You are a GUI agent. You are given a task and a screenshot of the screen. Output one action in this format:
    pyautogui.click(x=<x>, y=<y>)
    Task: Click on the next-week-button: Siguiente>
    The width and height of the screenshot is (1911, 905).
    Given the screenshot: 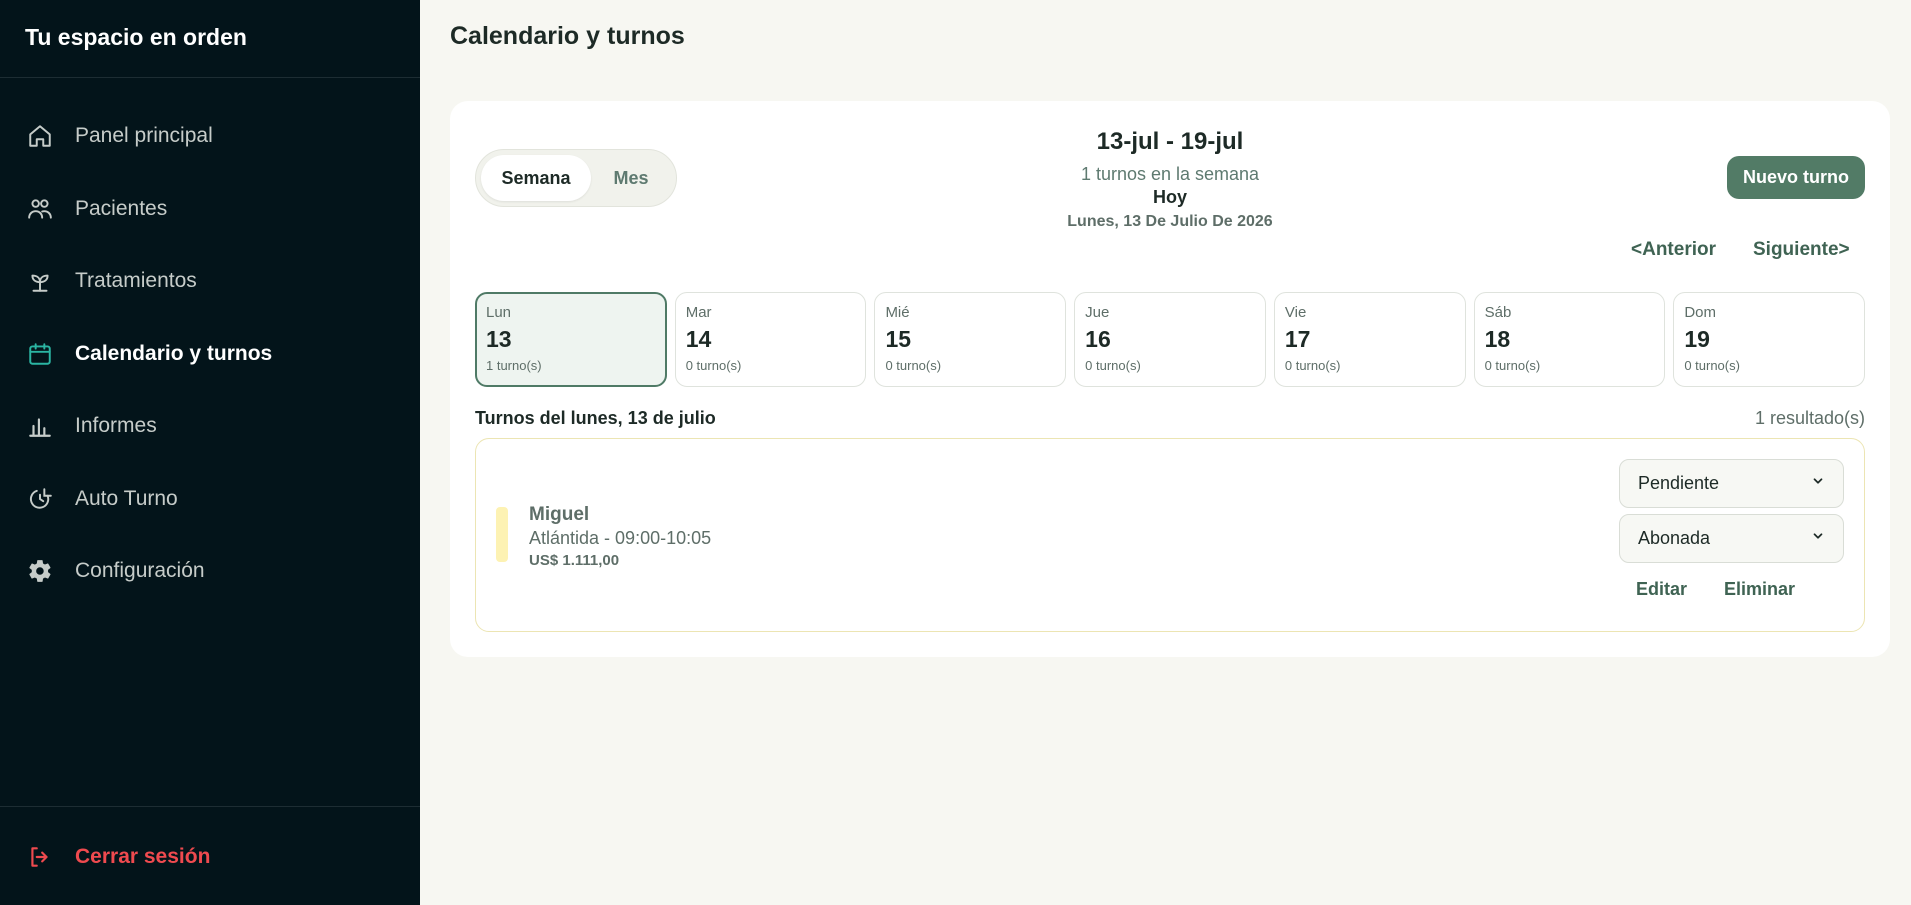 What is the action you would take?
    pyautogui.click(x=1801, y=250)
    